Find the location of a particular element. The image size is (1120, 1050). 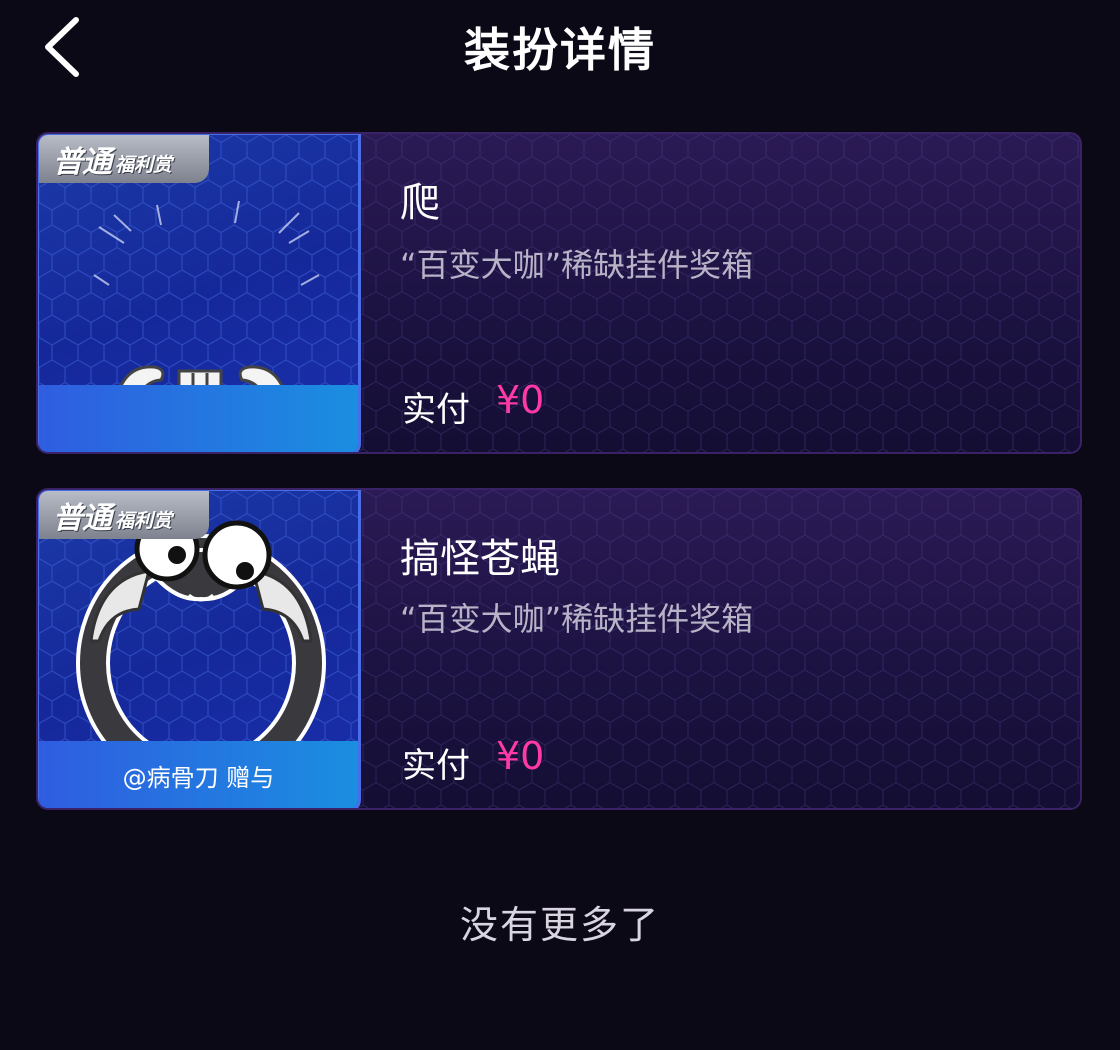

item-thumbnail: 普通 福利赏 is located at coordinates (199, 293).